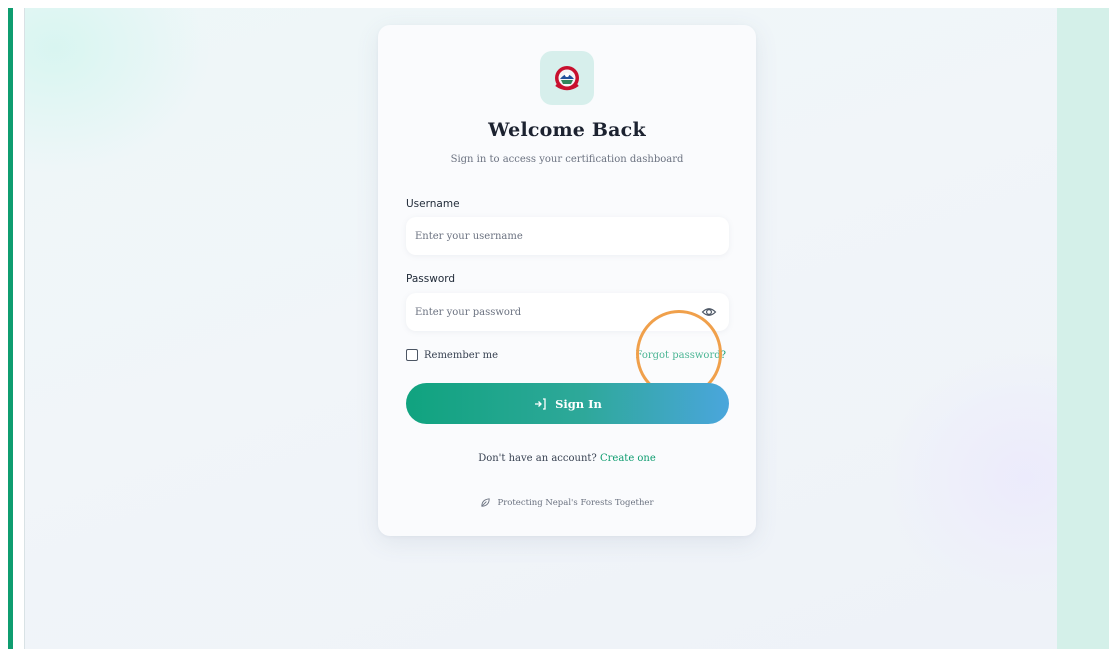 This screenshot has width=1109, height=649. What do you see at coordinates (540, 403) in the screenshot?
I see `sign-in-icon` at bounding box center [540, 403].